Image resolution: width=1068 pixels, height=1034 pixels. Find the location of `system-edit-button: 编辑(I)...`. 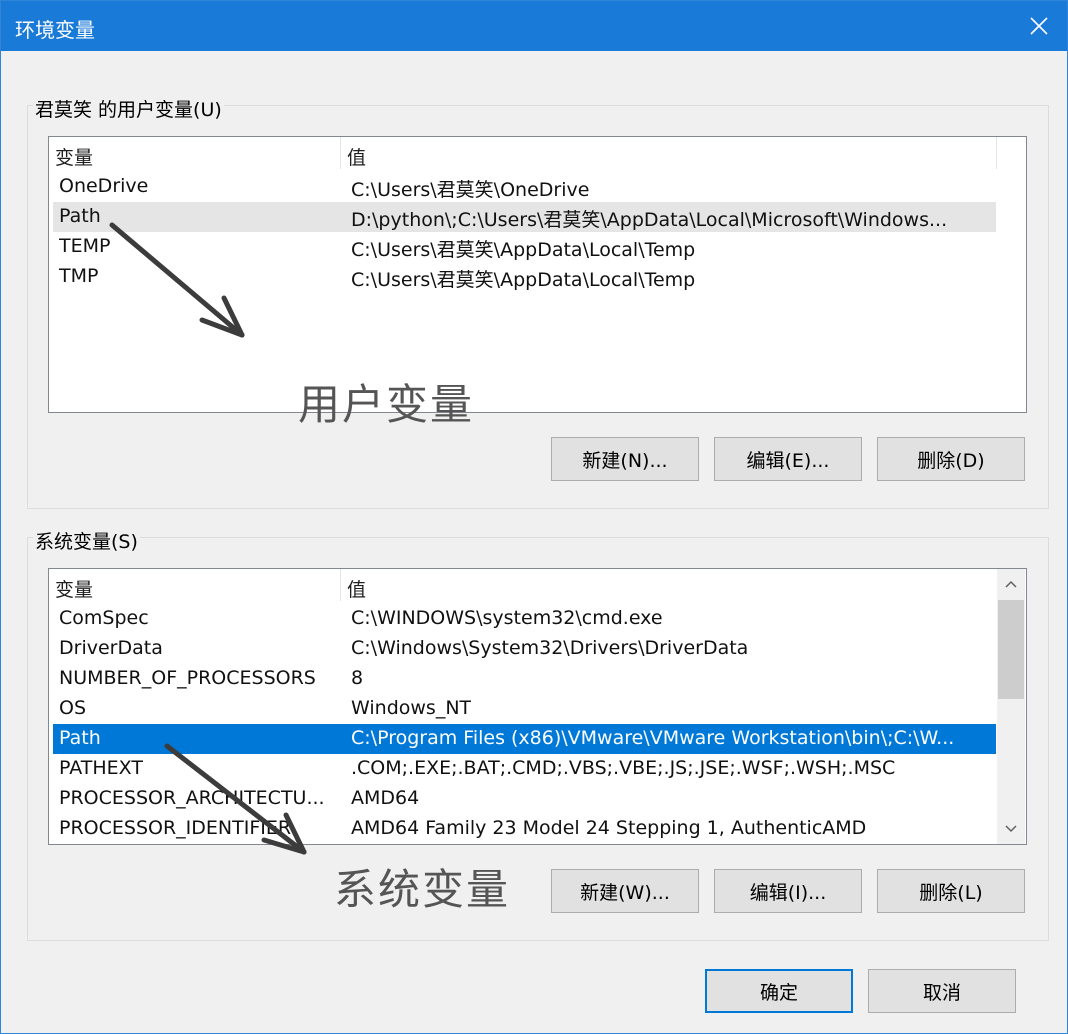

system-edit-button: 编辑(I)... is located at coordinates (788, 891).